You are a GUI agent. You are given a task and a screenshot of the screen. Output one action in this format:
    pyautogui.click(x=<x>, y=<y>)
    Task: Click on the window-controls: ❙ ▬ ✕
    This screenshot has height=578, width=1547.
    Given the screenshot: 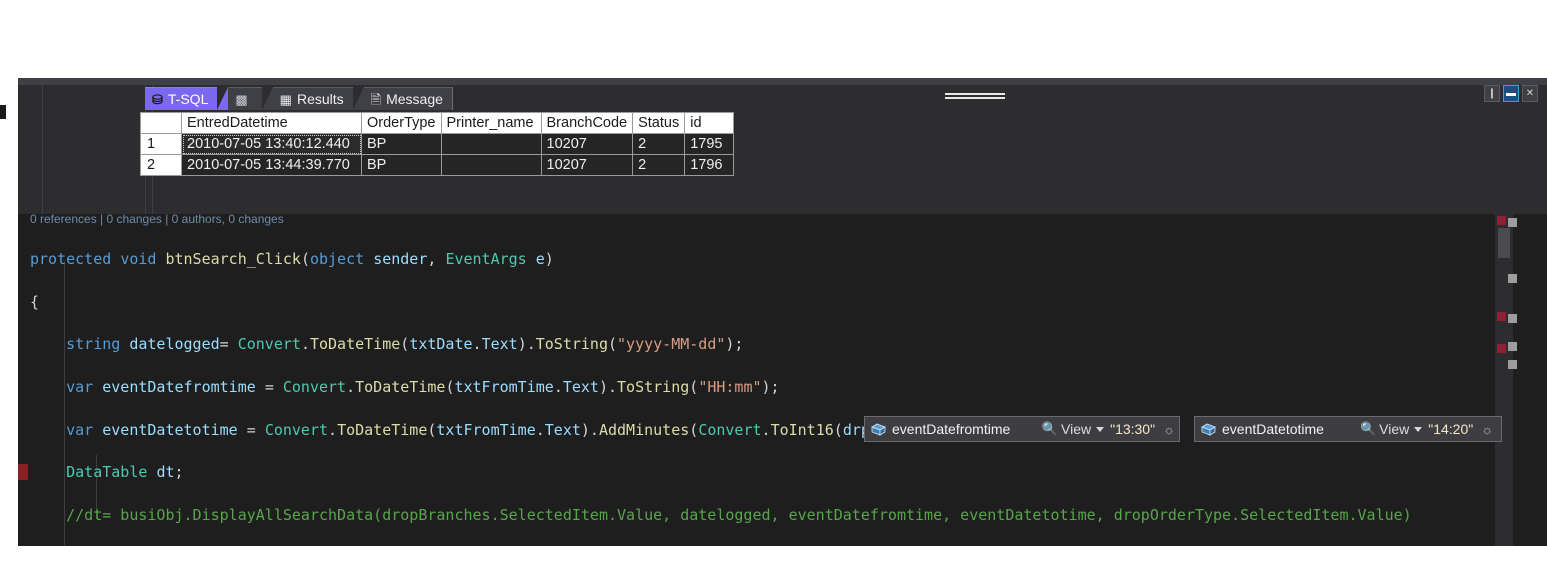 What is the action you would take?
    pyautogui.click(x=1511, y=93)
    